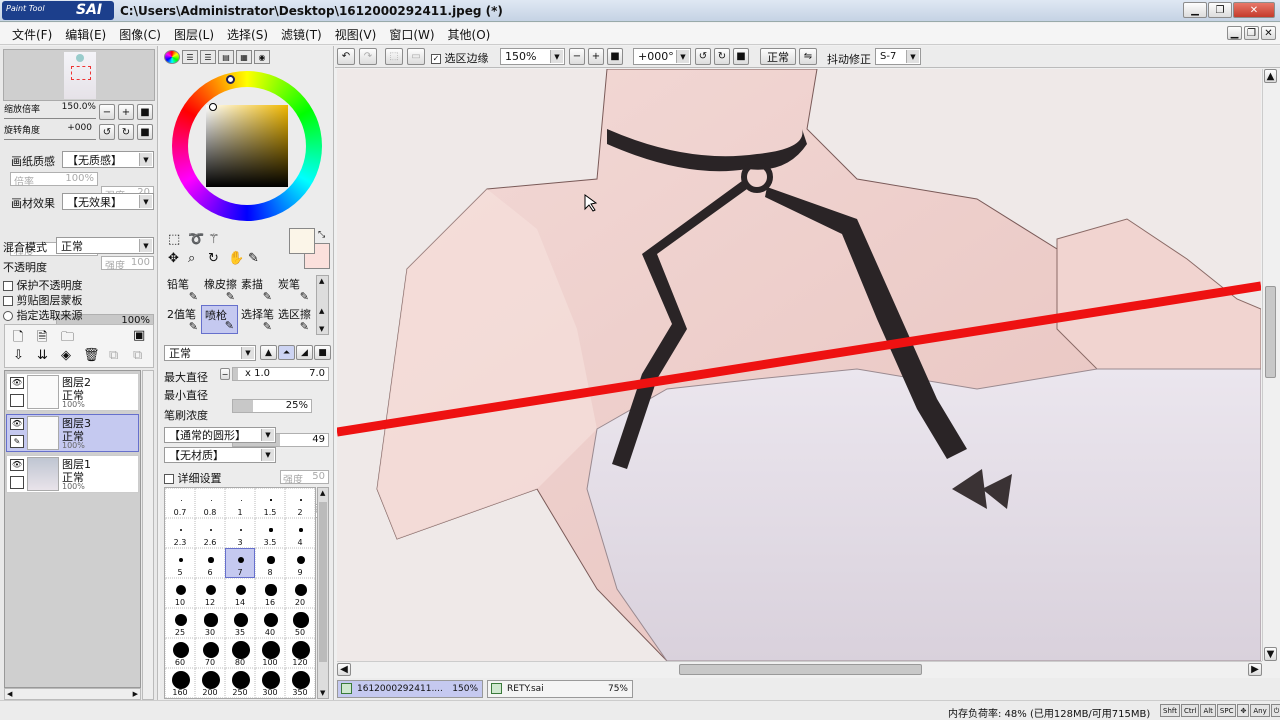  What do you see at coordinates (293, 319) in the screenshot?
I see `tool-button: 选区擦 ✎` at bounding box center [293, 319].